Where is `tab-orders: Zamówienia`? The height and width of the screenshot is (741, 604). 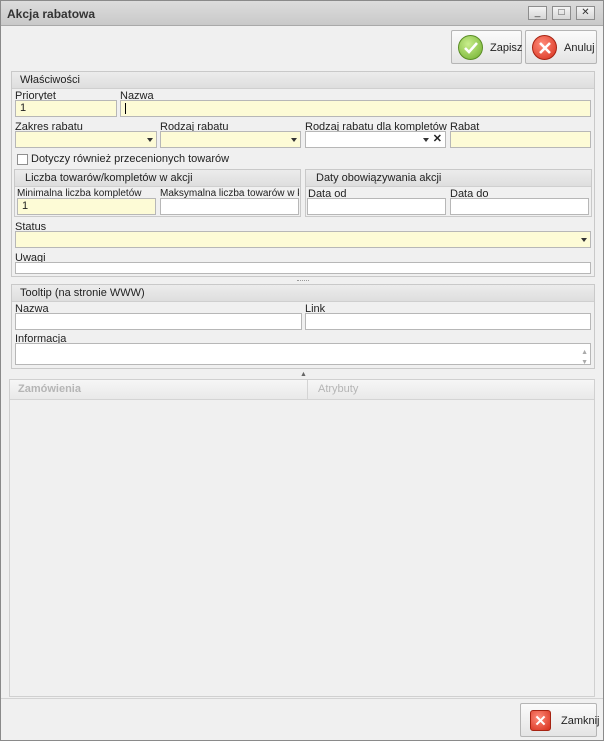
tab-orders: Zamówienia is located at coordinates (158, 389).